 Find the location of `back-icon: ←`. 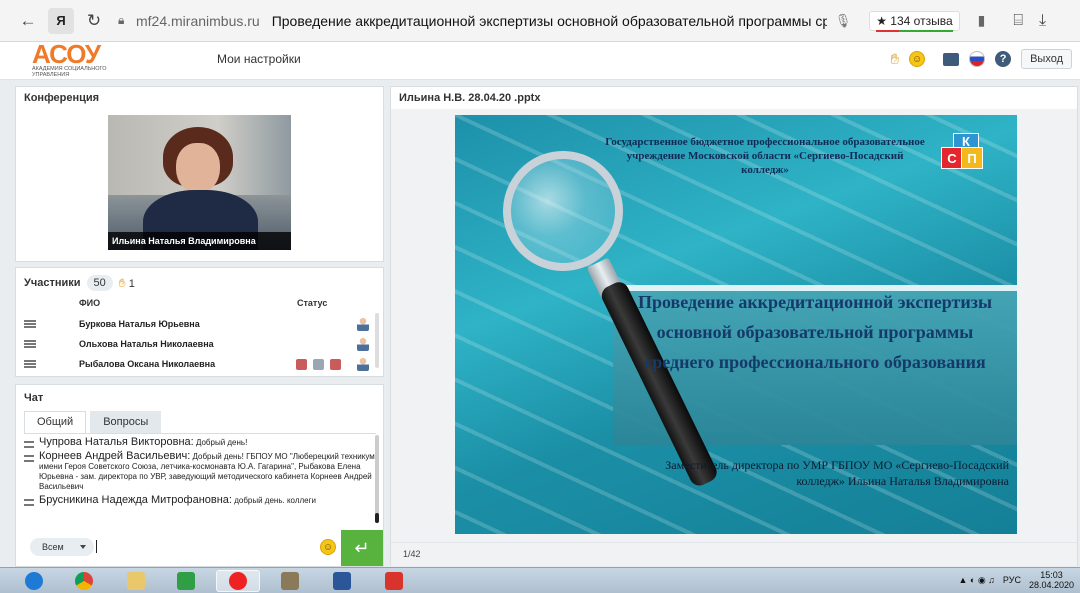

back-icon: ← is located at coordinates (28, 21).